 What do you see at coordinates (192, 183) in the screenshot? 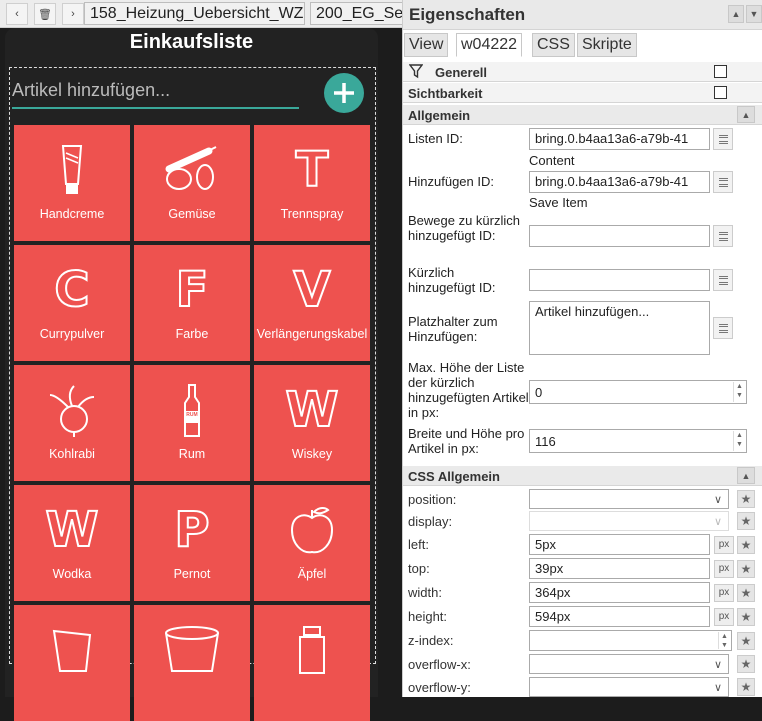
I see `list-item: Gemüse` at bounding box center [192, 183].